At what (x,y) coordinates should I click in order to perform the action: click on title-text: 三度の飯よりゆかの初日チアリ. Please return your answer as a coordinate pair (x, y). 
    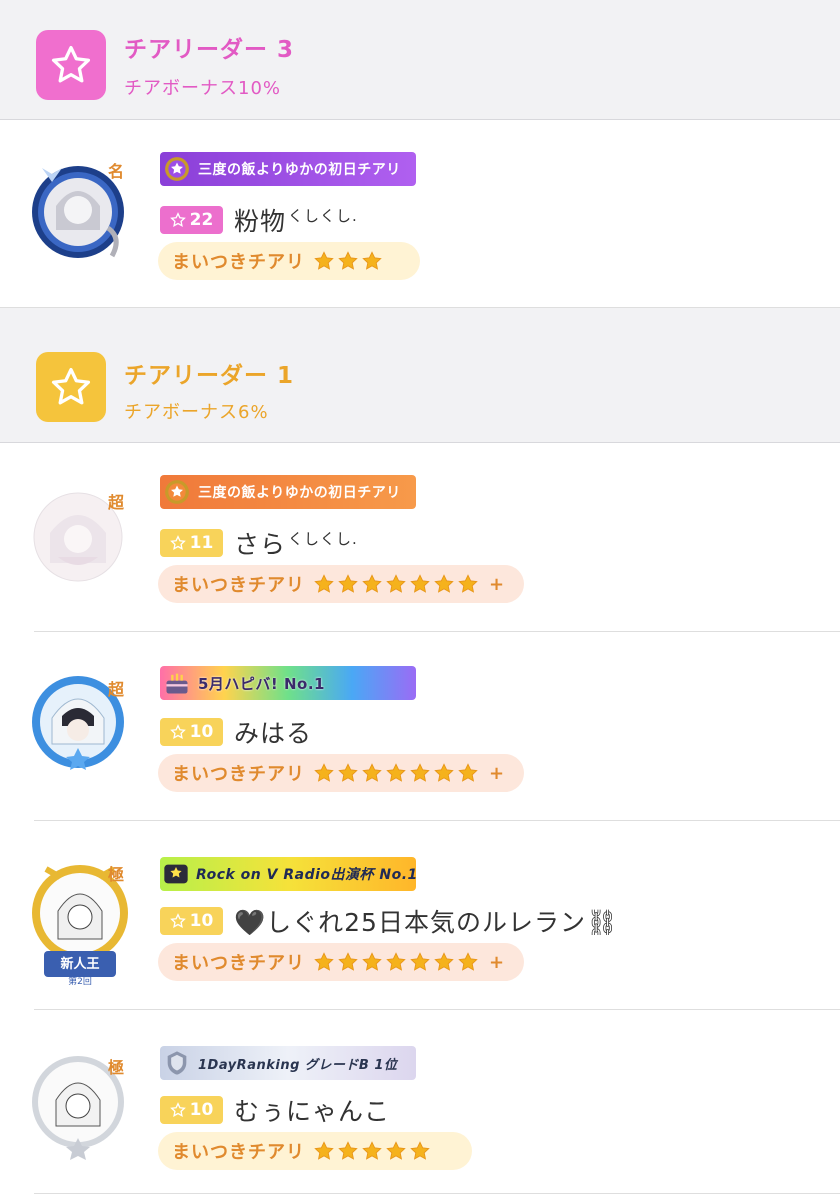
    Looking at the image, I should click on (299, 170).